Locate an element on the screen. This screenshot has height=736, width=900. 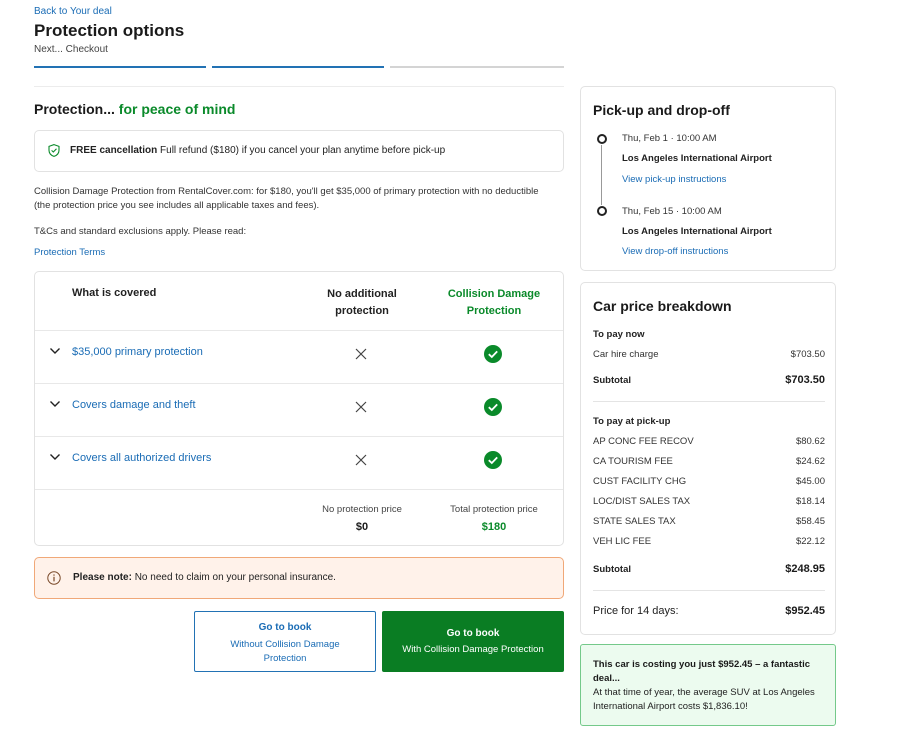
price-line-value: $18.14 is located at coordinates (810, 501).